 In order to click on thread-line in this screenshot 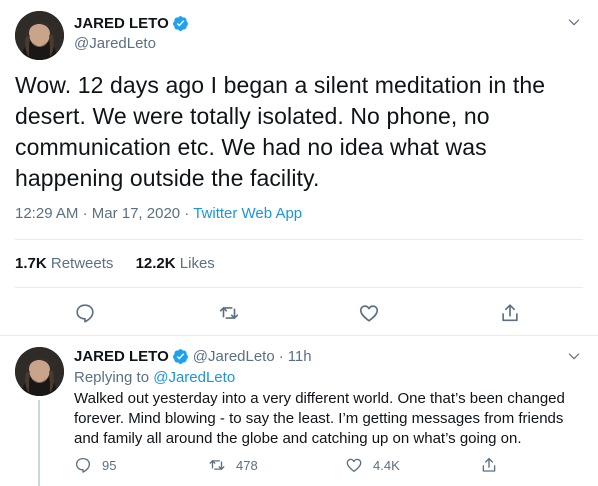, I will do `click(39, 443)`.